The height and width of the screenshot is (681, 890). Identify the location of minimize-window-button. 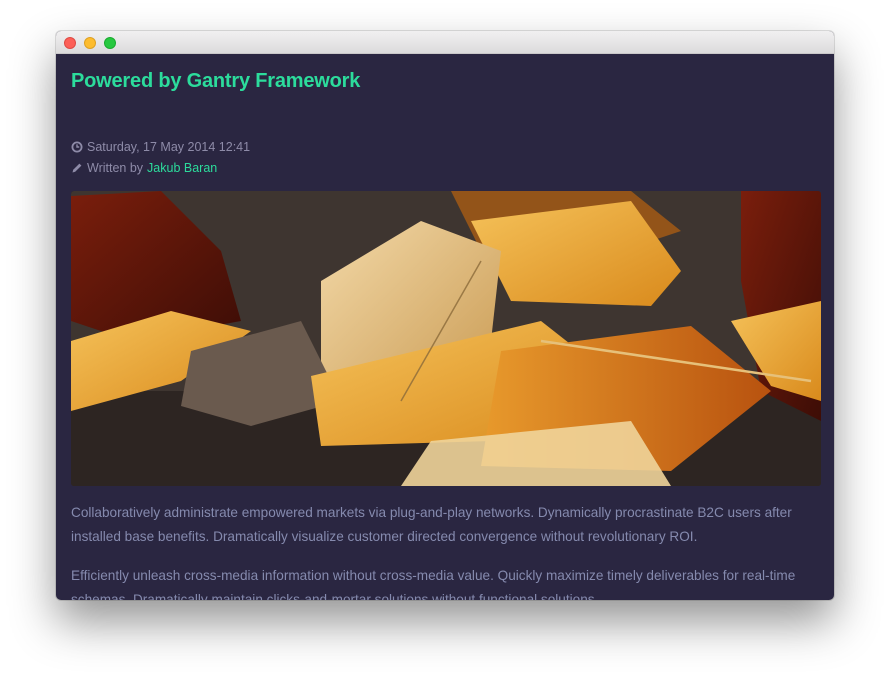
(90, 43).